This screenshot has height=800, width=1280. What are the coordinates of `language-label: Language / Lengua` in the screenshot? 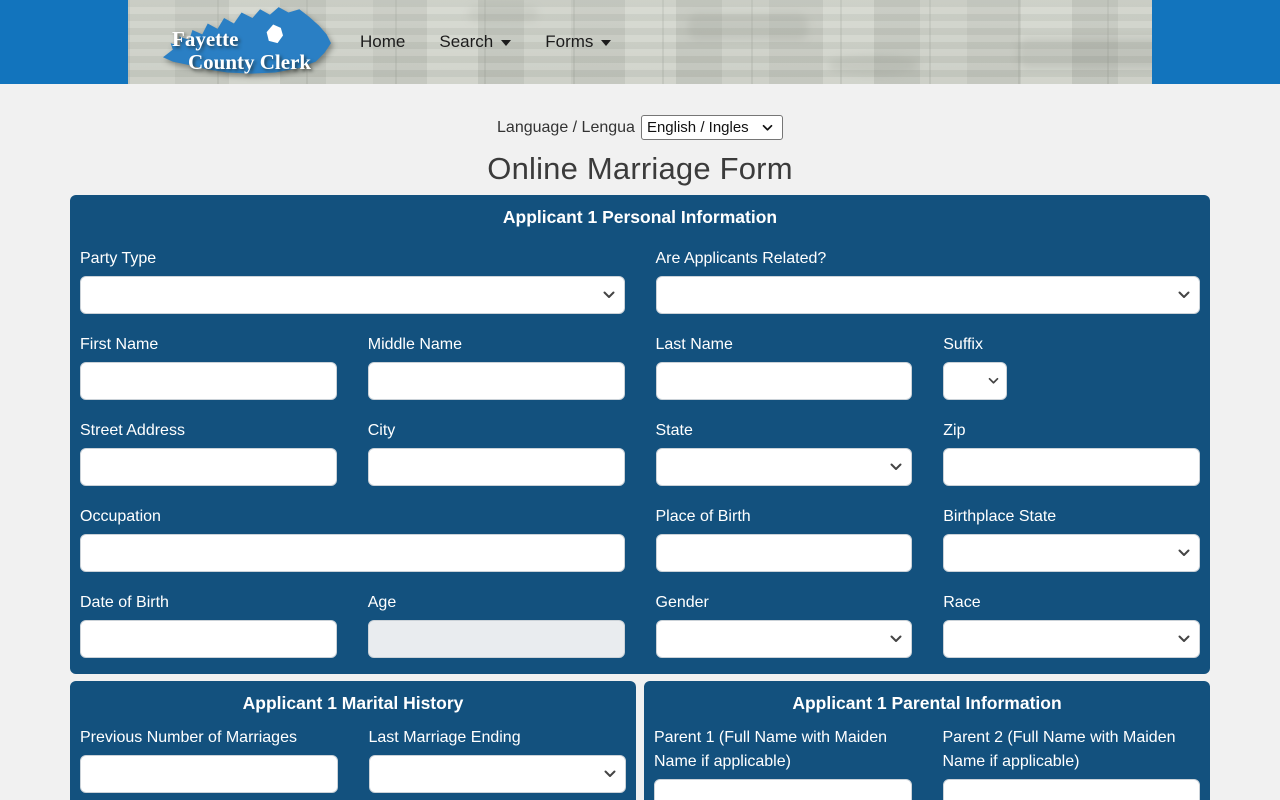 It's located at (566, 127).